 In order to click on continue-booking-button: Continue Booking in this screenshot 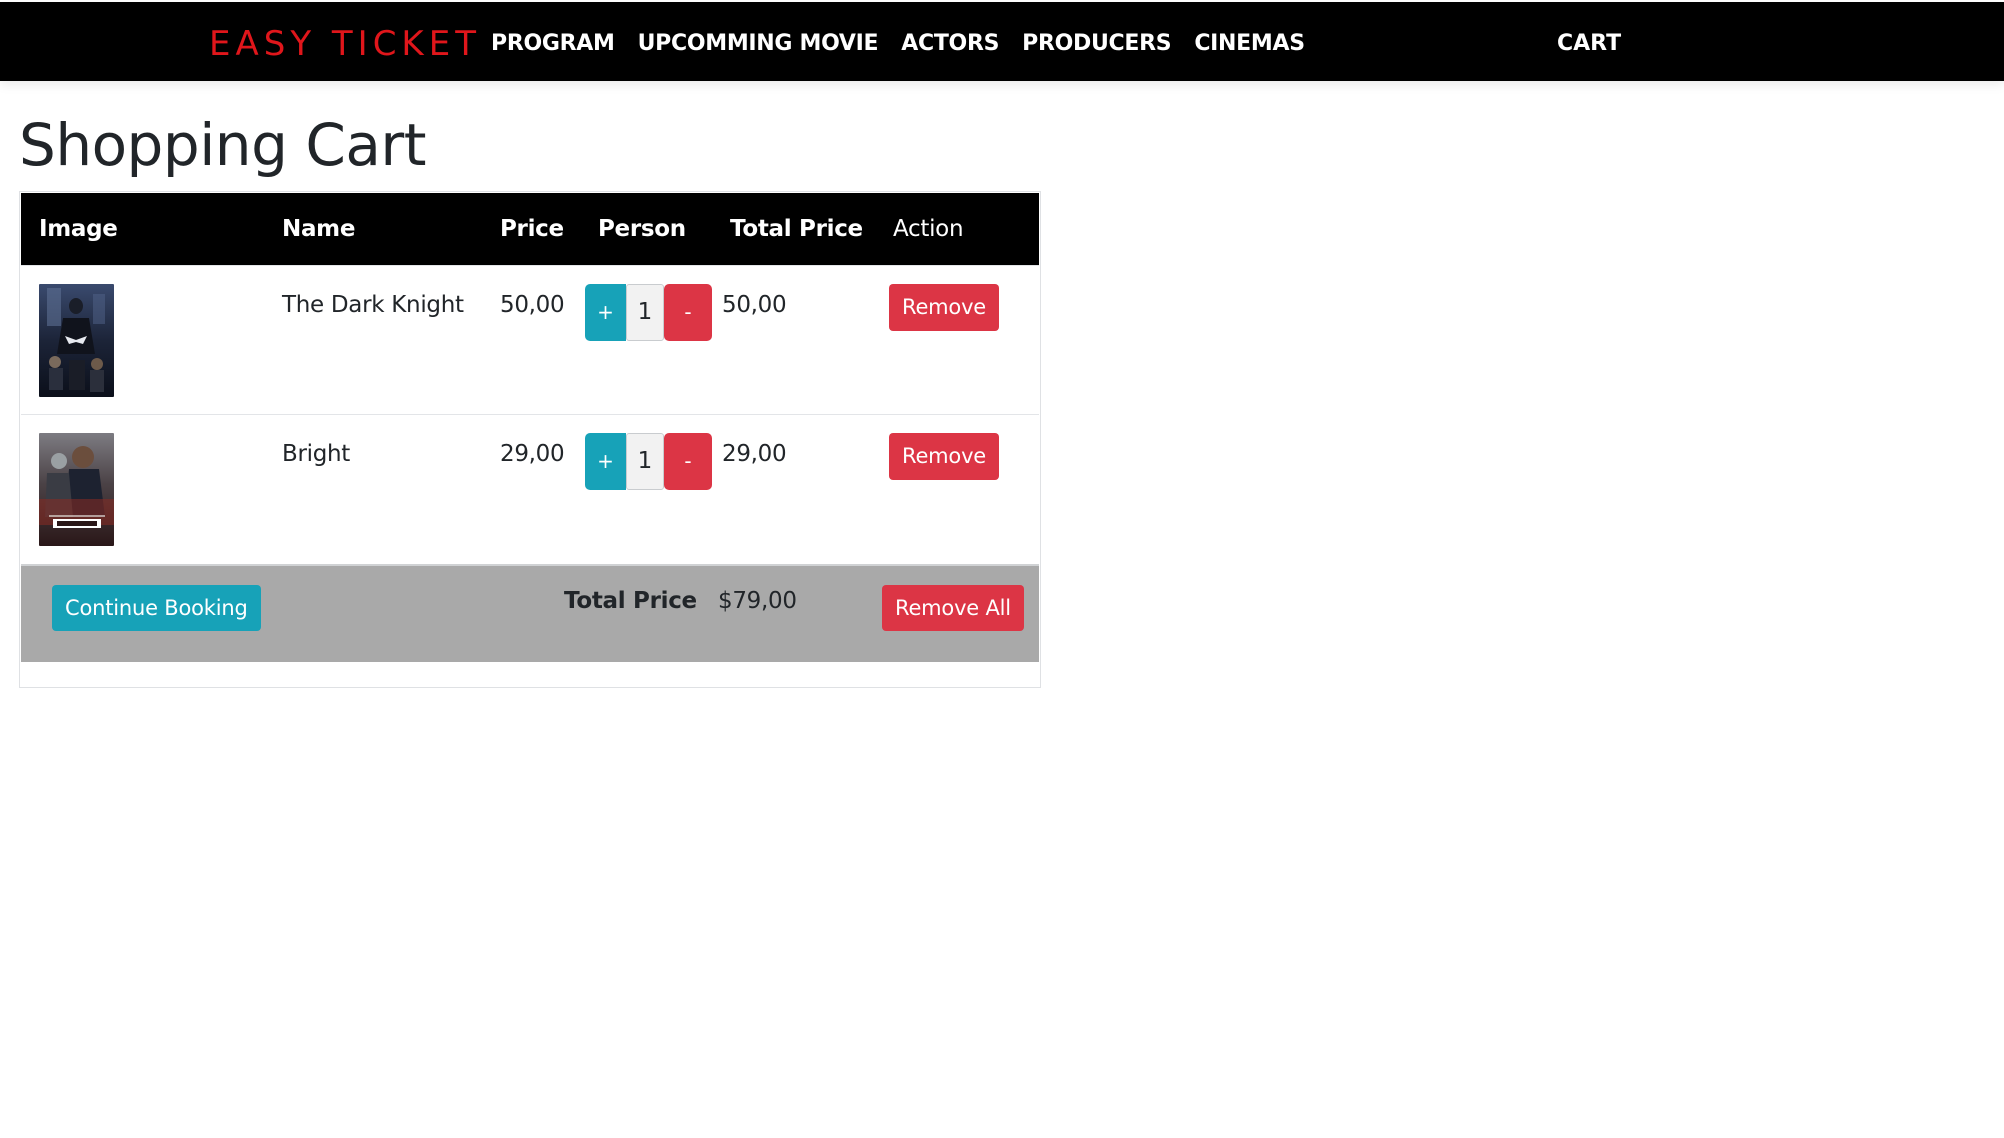, I will do `click(156, 608)`.